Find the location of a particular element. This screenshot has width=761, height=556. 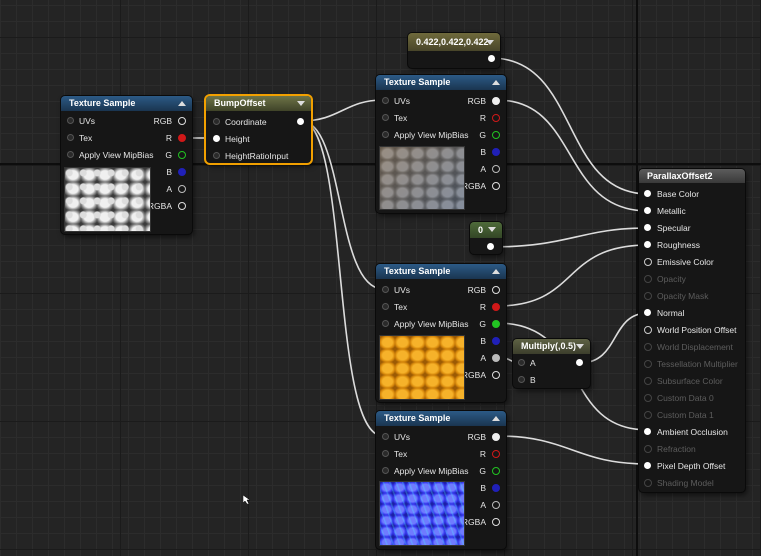

pin-label: Metallic is located at coordinates (671, 211).